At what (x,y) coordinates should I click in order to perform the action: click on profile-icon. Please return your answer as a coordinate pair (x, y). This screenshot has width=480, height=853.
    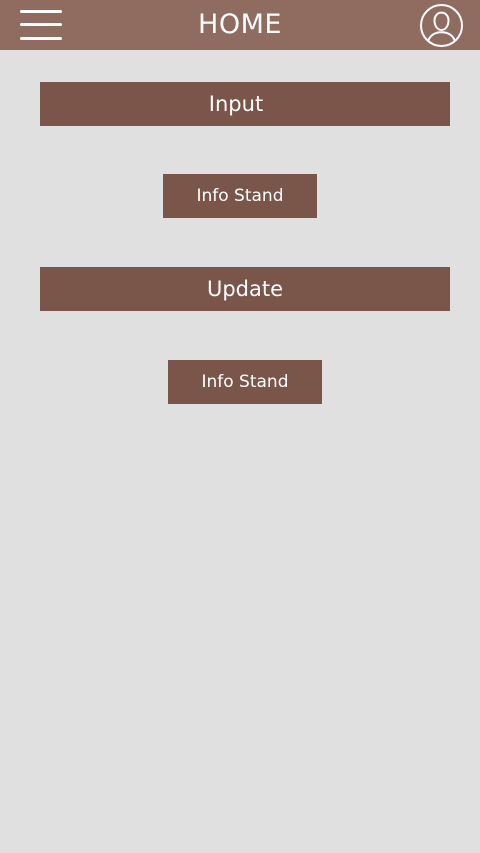
    Looking at the image, I should click on (441, 25).